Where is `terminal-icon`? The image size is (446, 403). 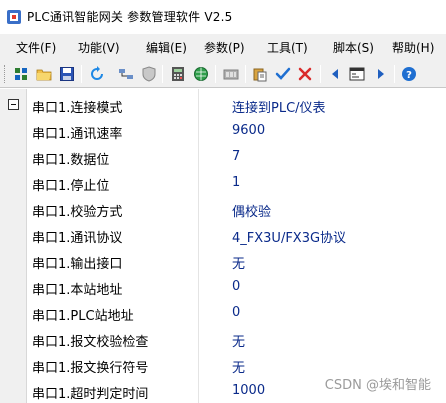 terminal-icon is located at coordinates (357, 74).